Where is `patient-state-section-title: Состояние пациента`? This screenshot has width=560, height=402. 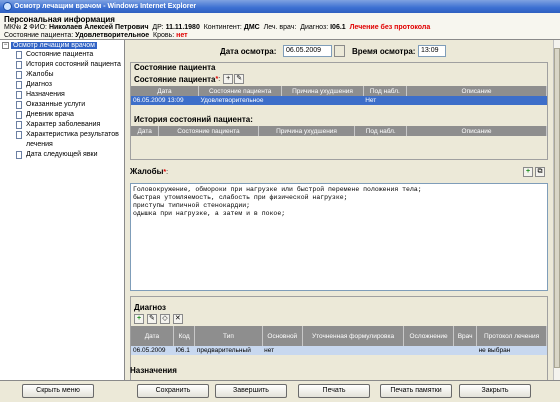
patient-state-section-title: Состояние пациента is located at coordinates (175, 67).